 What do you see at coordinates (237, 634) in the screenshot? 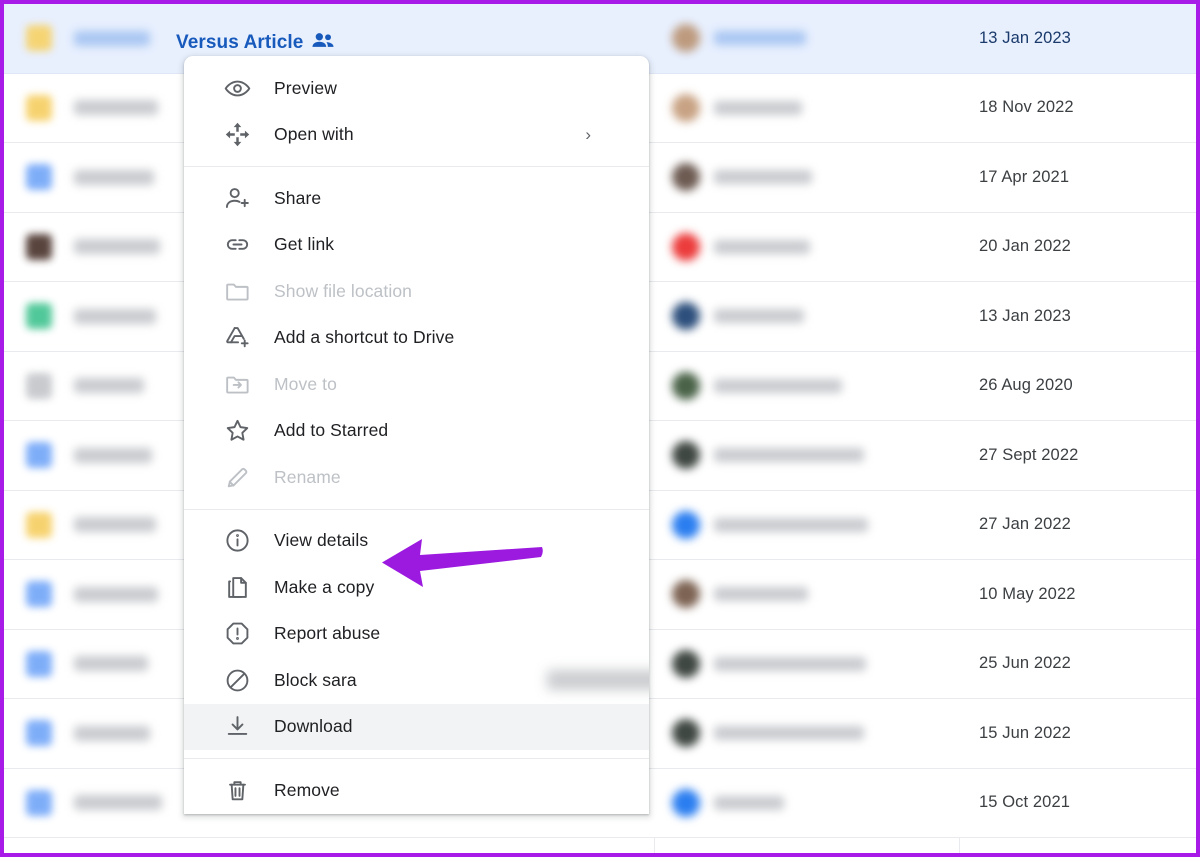
I see `report-octagon-icon` at bounding box center [237, 634].